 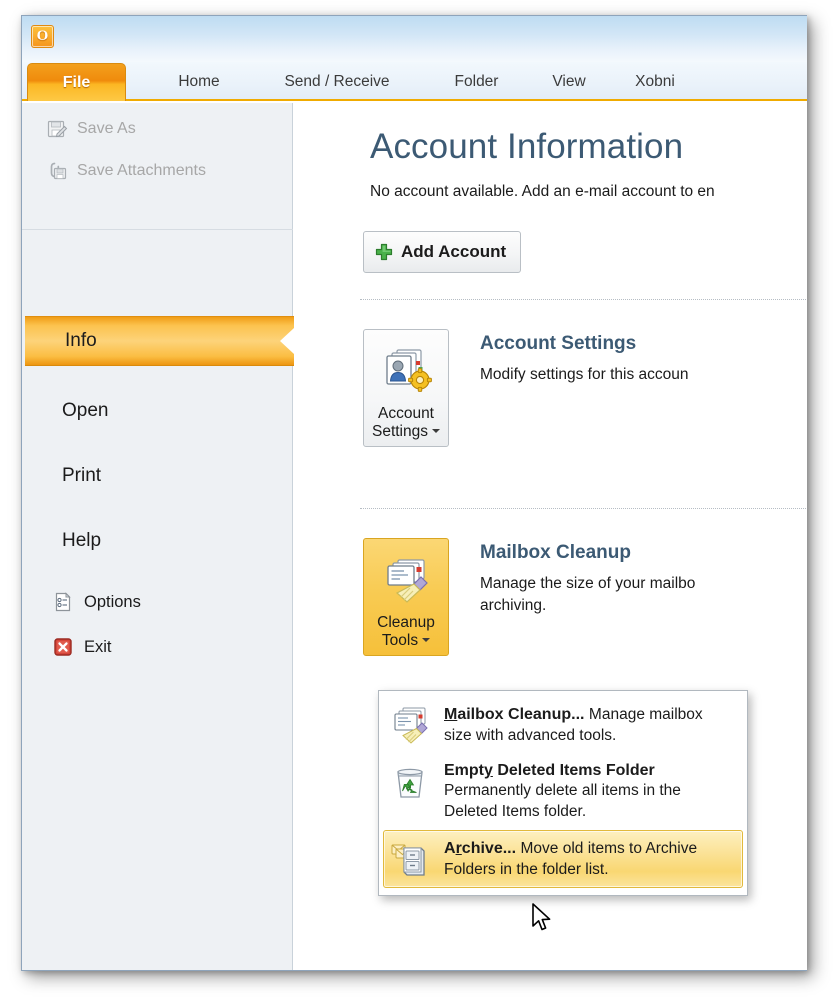 What do you see at coordinates (157, 229) in the screenshot?
I see `sidebar-divider-top` at bounding box center [157, 229].